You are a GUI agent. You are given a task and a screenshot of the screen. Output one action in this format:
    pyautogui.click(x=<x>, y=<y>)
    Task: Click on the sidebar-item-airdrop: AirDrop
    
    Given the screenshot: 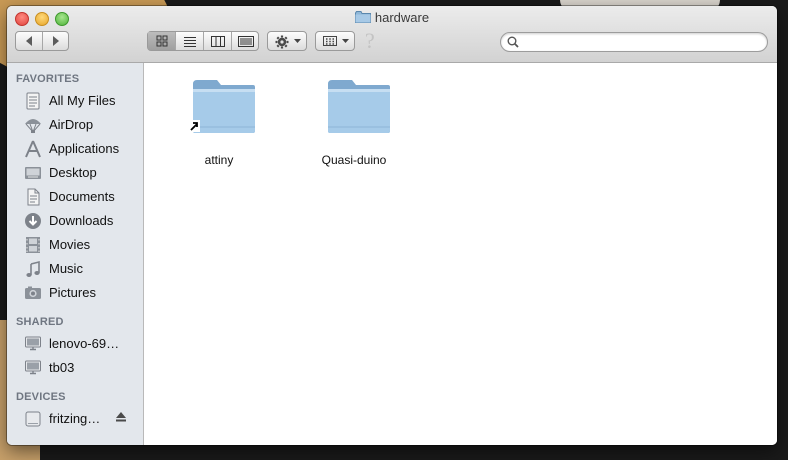 What is the action you would take?
    pyautogui.click(x=75, y=125)
    